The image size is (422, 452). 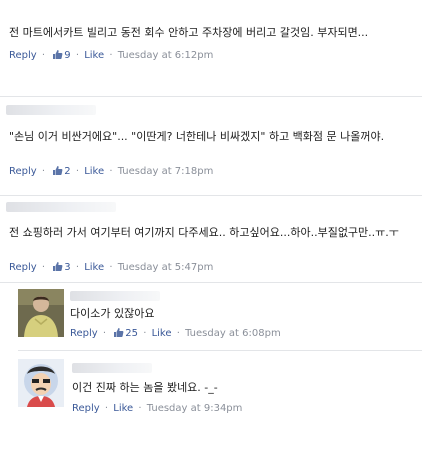 What do you see at coordinates (166, 267) in the screenshot?
I see `comment-timestamp: Tuesday at 5:47pm` at bounding box center [166, 267].